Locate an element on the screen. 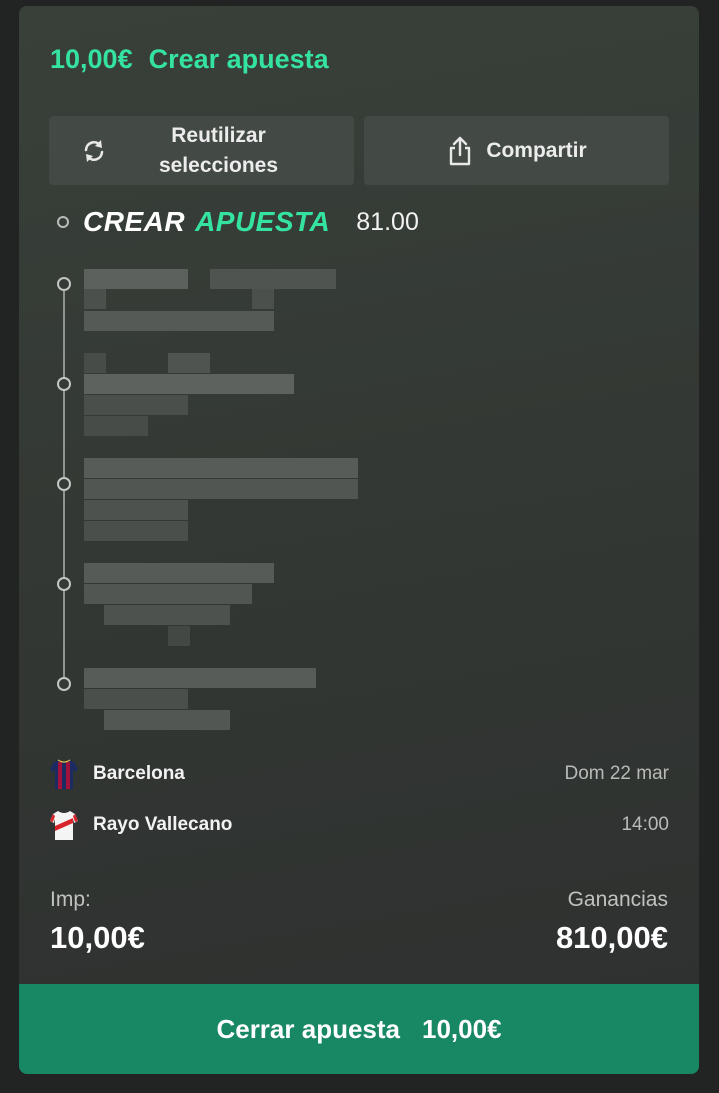  team-row-home: Barcelona Dom 22 mar is located at coordinates (359, 774).